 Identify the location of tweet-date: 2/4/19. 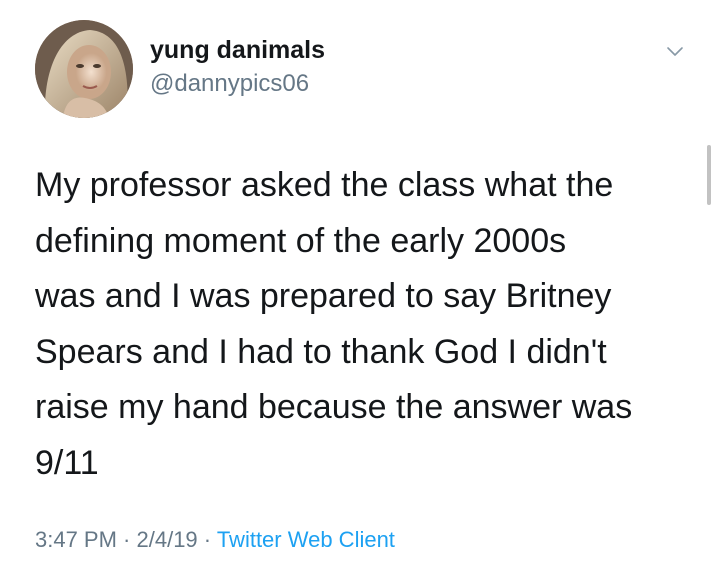
(167, 539).